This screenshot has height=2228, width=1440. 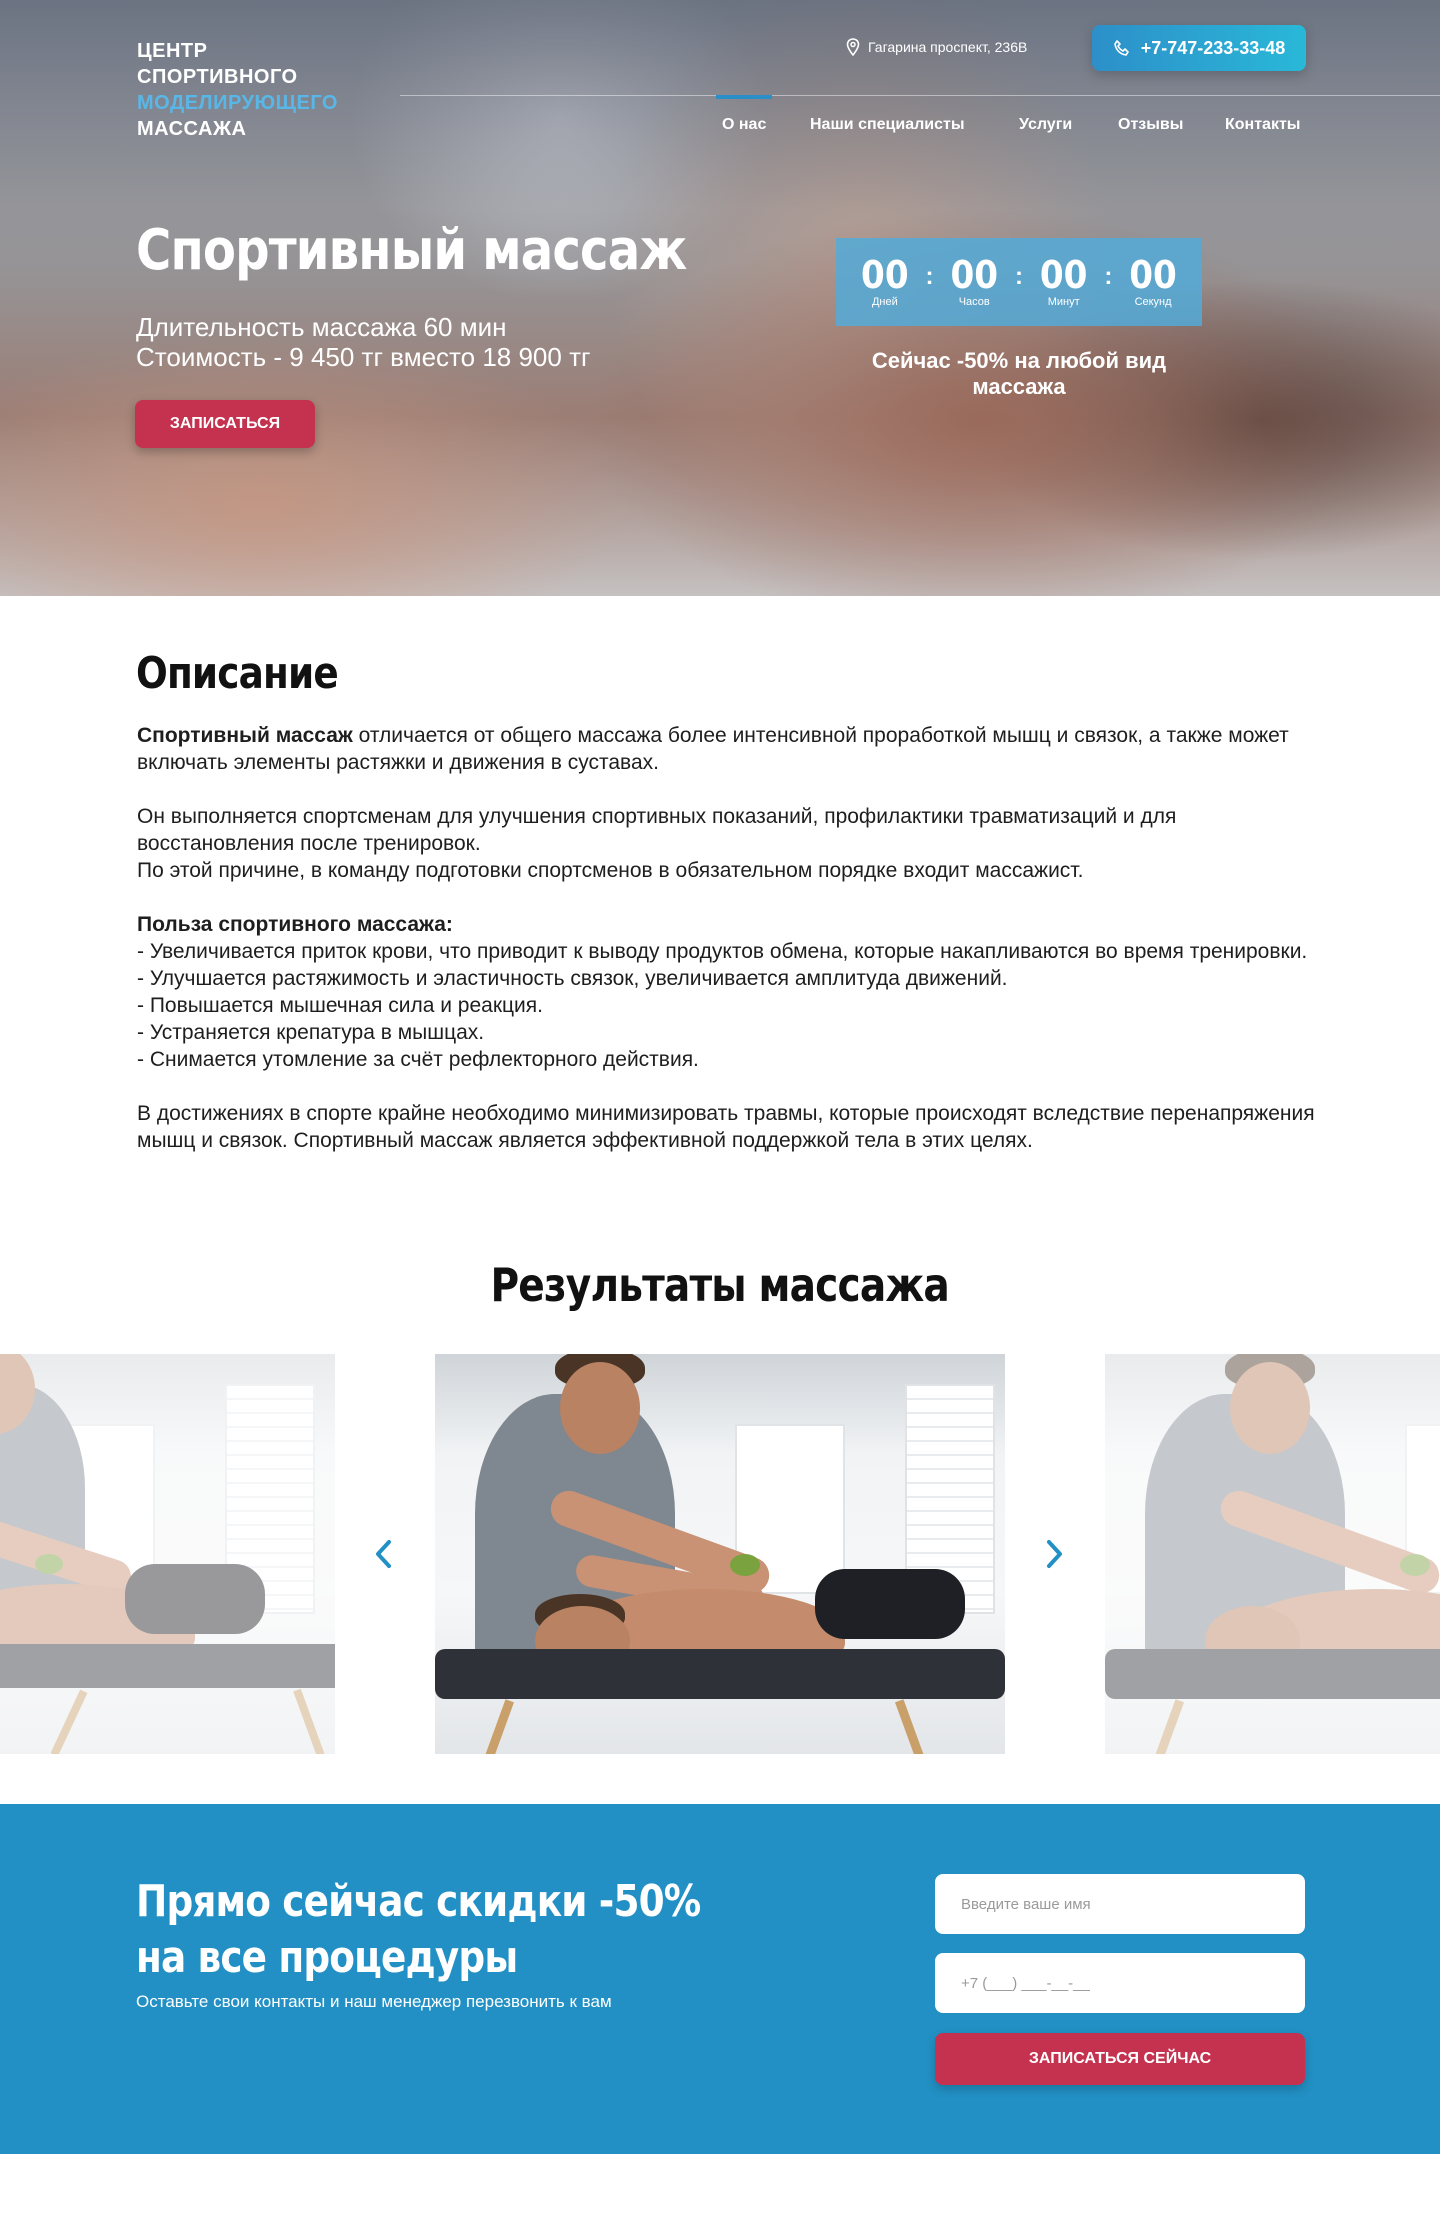 What do you see at coordinates (1120, 1983) in the screenshot?
I see `phone-input` at bounding box center [1120, 1983].